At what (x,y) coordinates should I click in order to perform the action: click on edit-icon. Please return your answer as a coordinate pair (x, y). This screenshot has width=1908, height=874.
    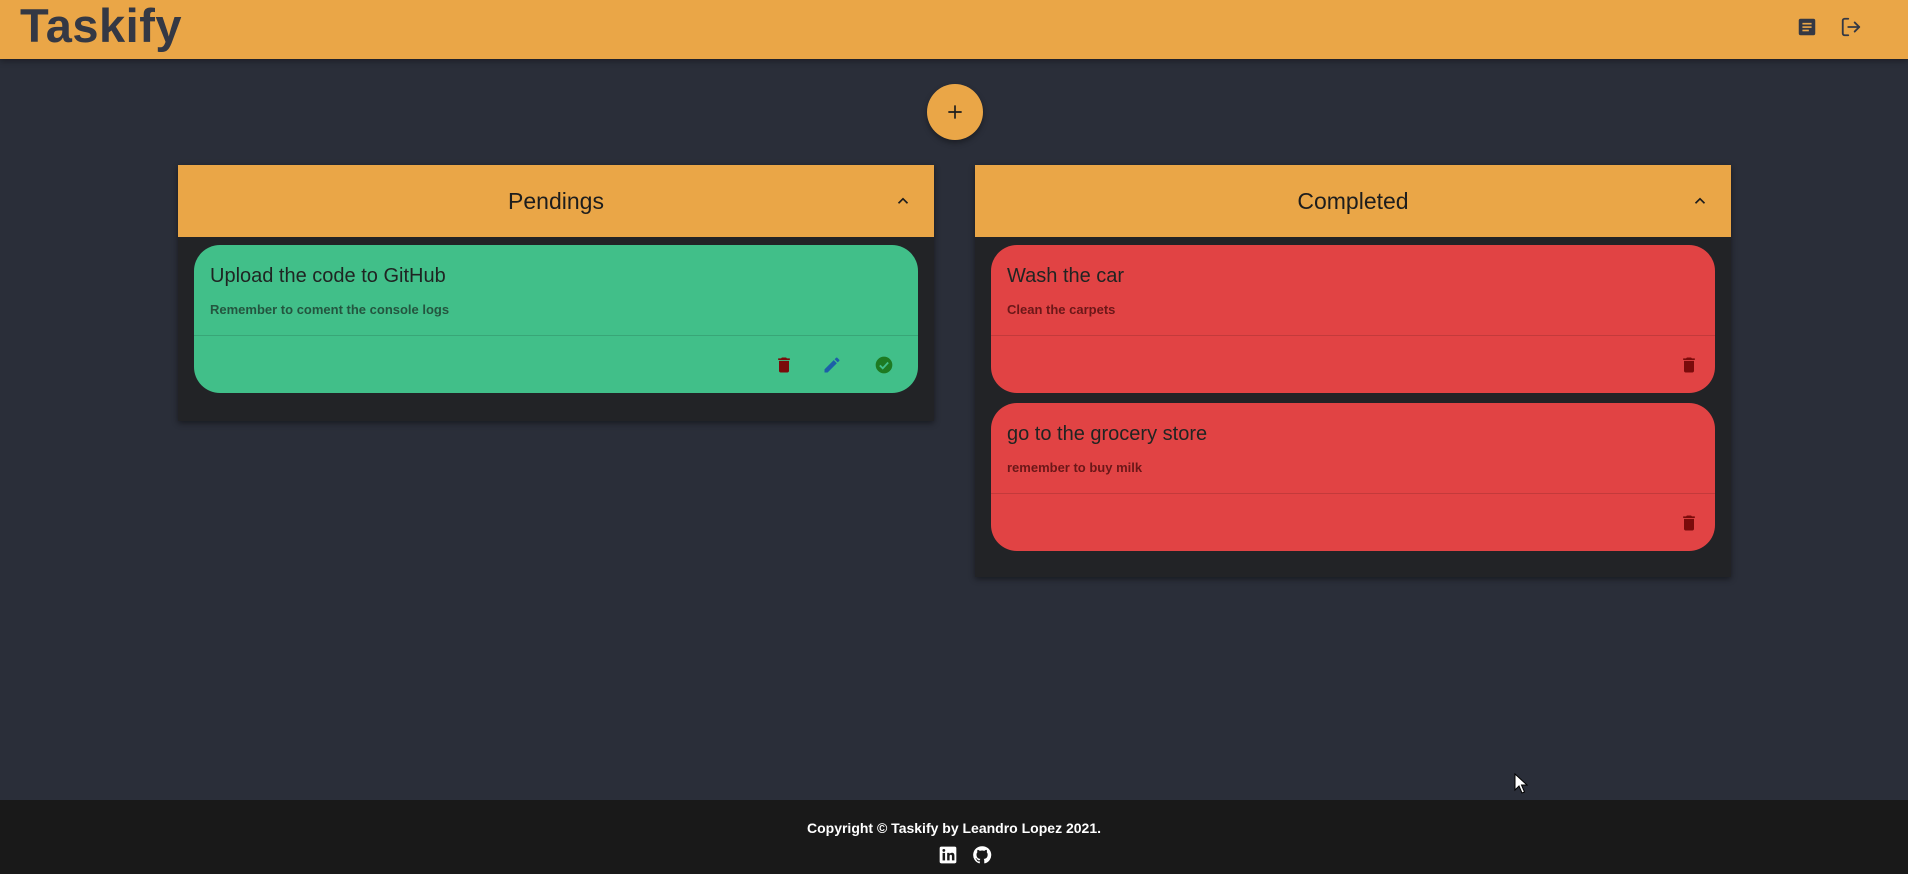
    Looking at the image, I should click on (832, 365).